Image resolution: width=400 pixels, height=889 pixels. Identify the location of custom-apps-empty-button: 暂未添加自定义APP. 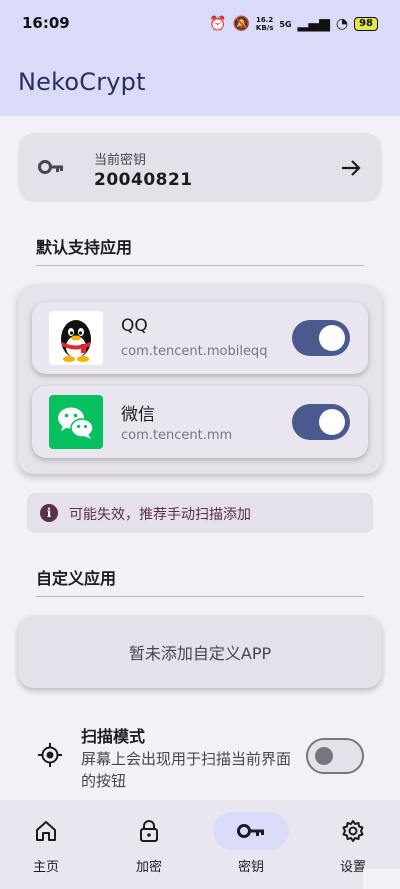
(200, 651).